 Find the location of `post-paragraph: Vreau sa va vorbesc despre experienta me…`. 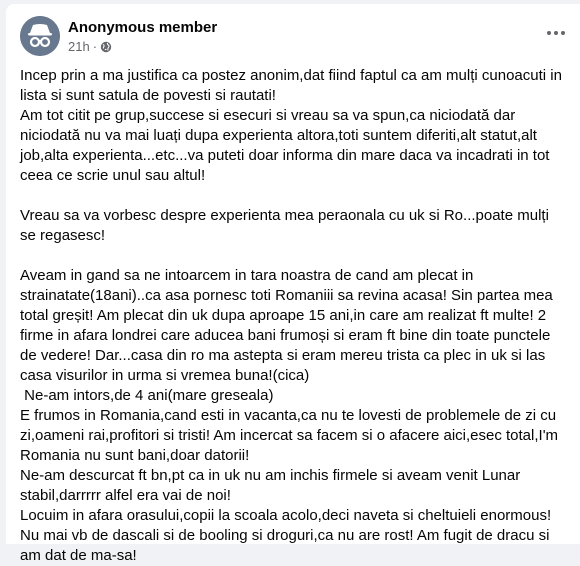

post-paragraph: Vreau sa va vorbesc despre experienta me… is located at coordinates (287, 225).